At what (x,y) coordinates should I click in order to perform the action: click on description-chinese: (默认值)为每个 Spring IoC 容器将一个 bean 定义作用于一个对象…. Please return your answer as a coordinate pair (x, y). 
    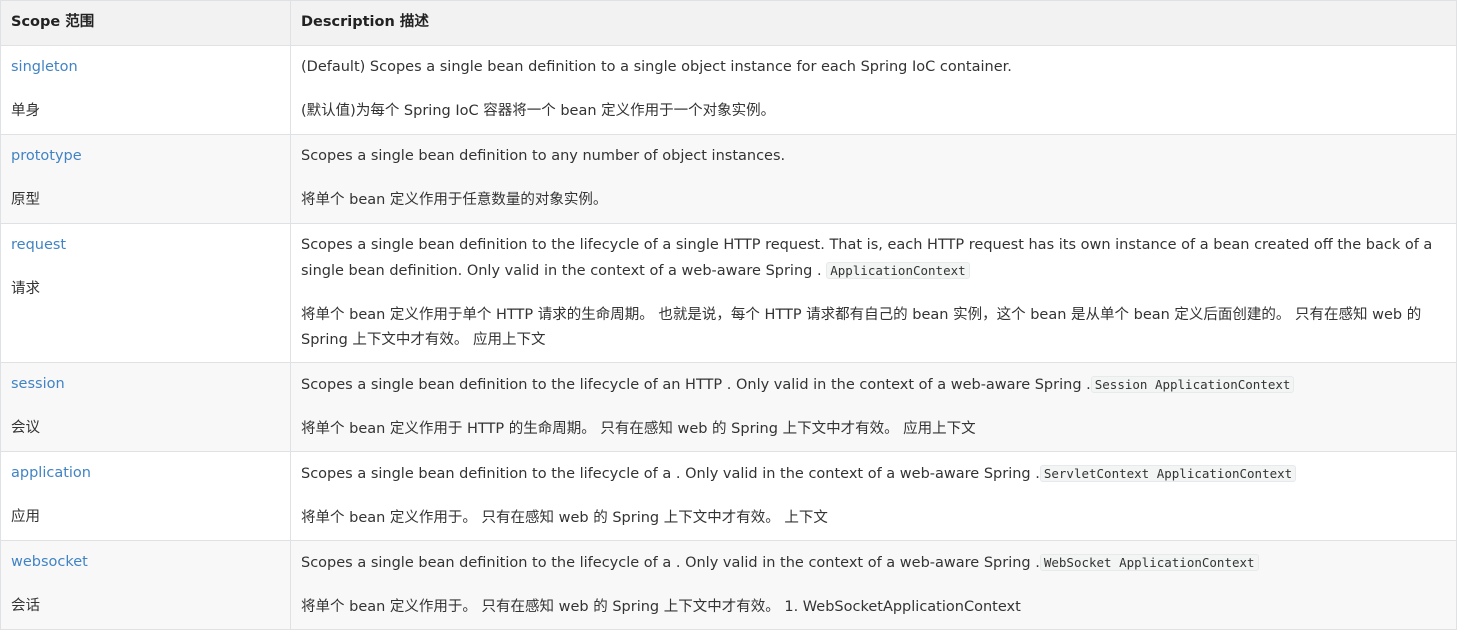
    Looking at the image, I should click on (538, 111).